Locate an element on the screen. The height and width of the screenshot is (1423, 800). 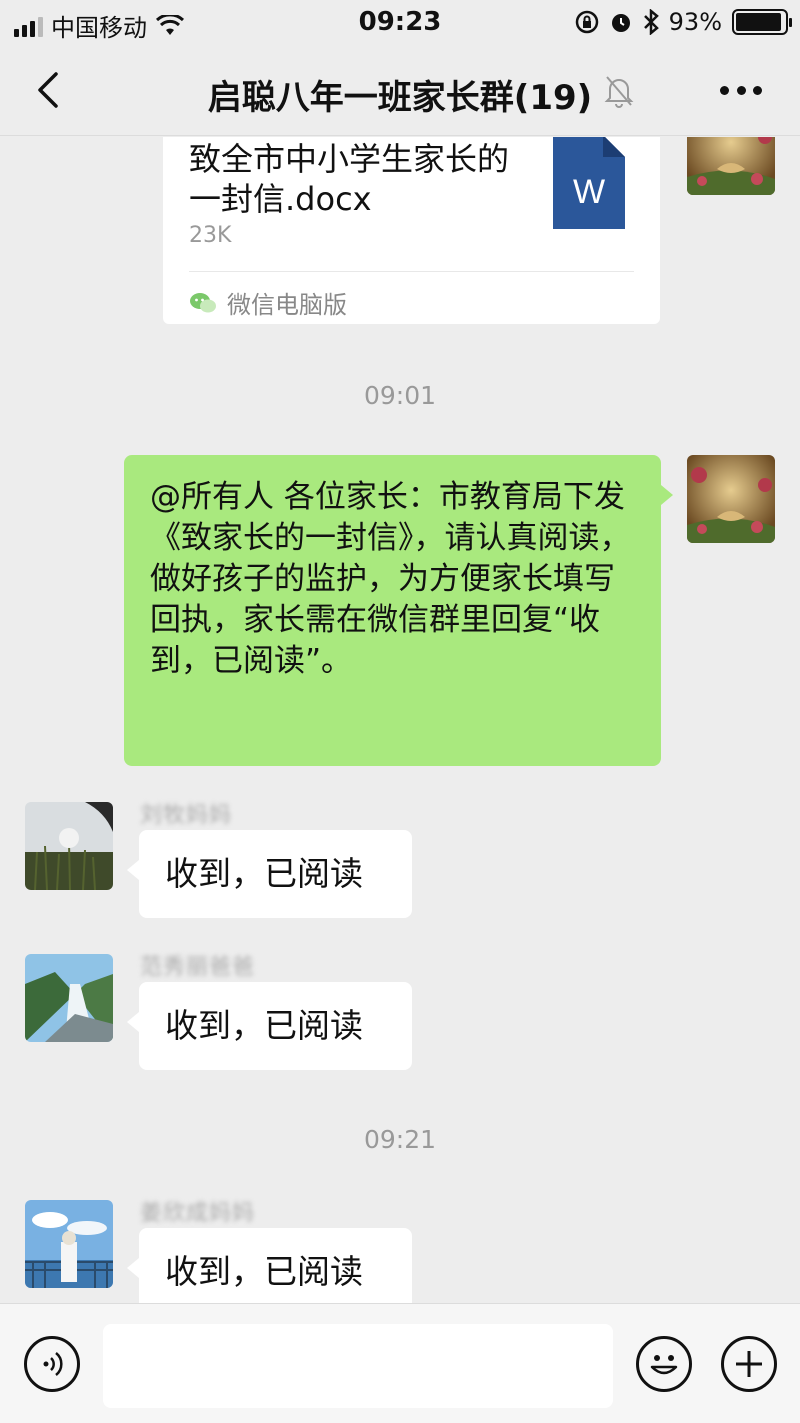
sender-name: 姜欣成妈妈 is located at coordinates (198, 1213).